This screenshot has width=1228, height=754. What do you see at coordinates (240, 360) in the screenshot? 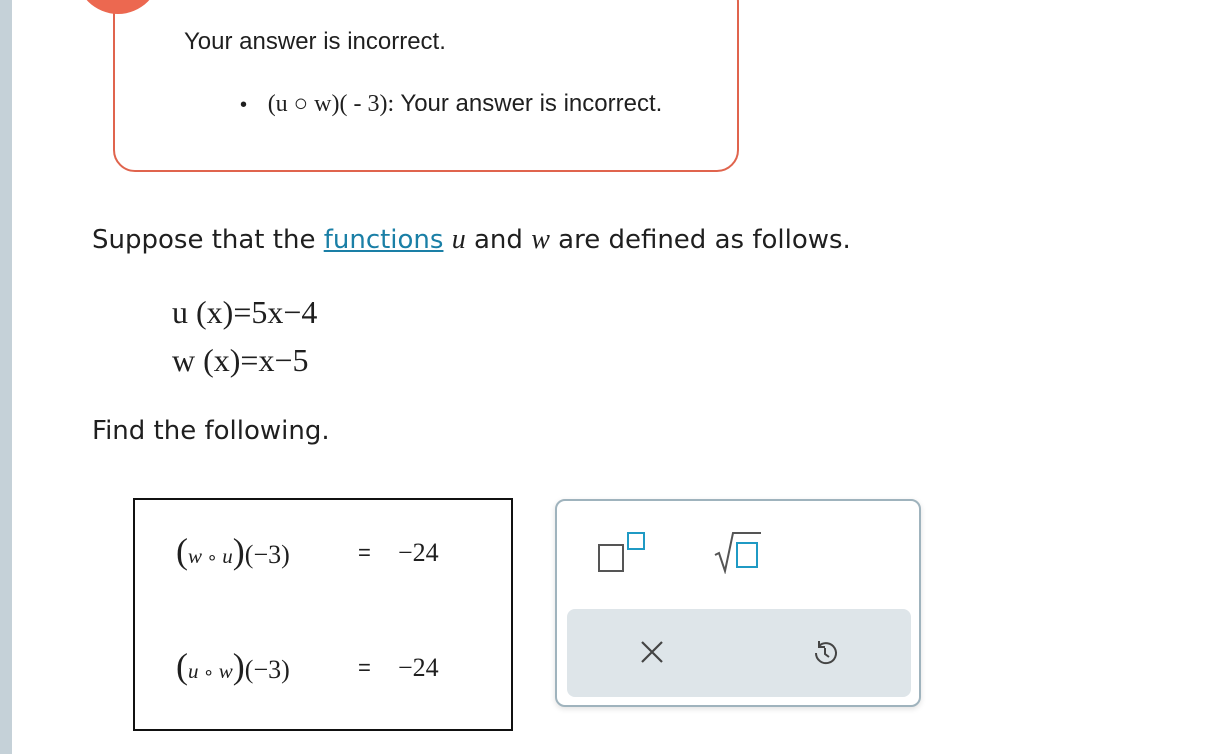
I see `definition-w: w (x)=x−5` at bounding box center [240, 360].